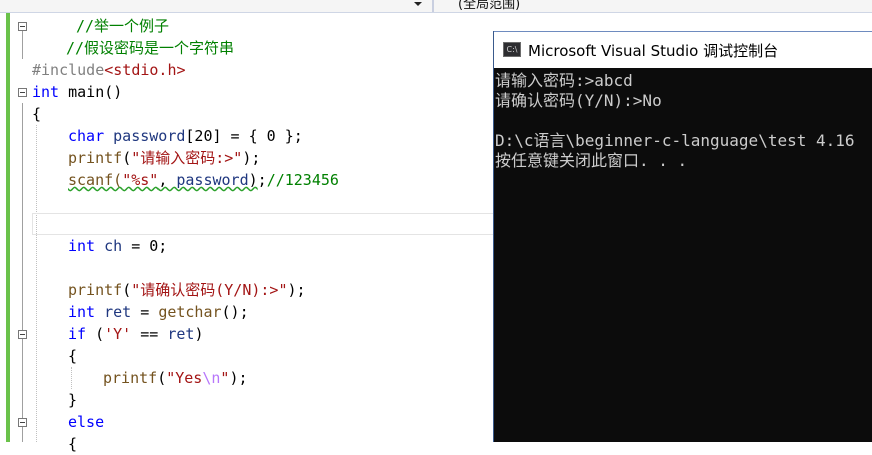 The width and height of the screenshot is (872, 455). What do you see at coordinates (190, 312) in the screenshot?
I see `code-token: getchar` at bounding box center [190, 312].